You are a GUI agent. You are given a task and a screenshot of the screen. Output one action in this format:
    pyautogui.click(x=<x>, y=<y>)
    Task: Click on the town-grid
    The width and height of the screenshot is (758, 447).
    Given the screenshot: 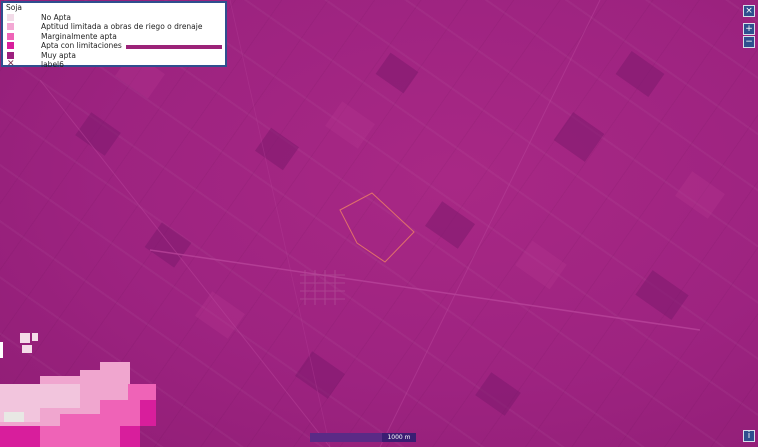 What is the action you would take?
    pyautogui.click(x=322, y=287)
    